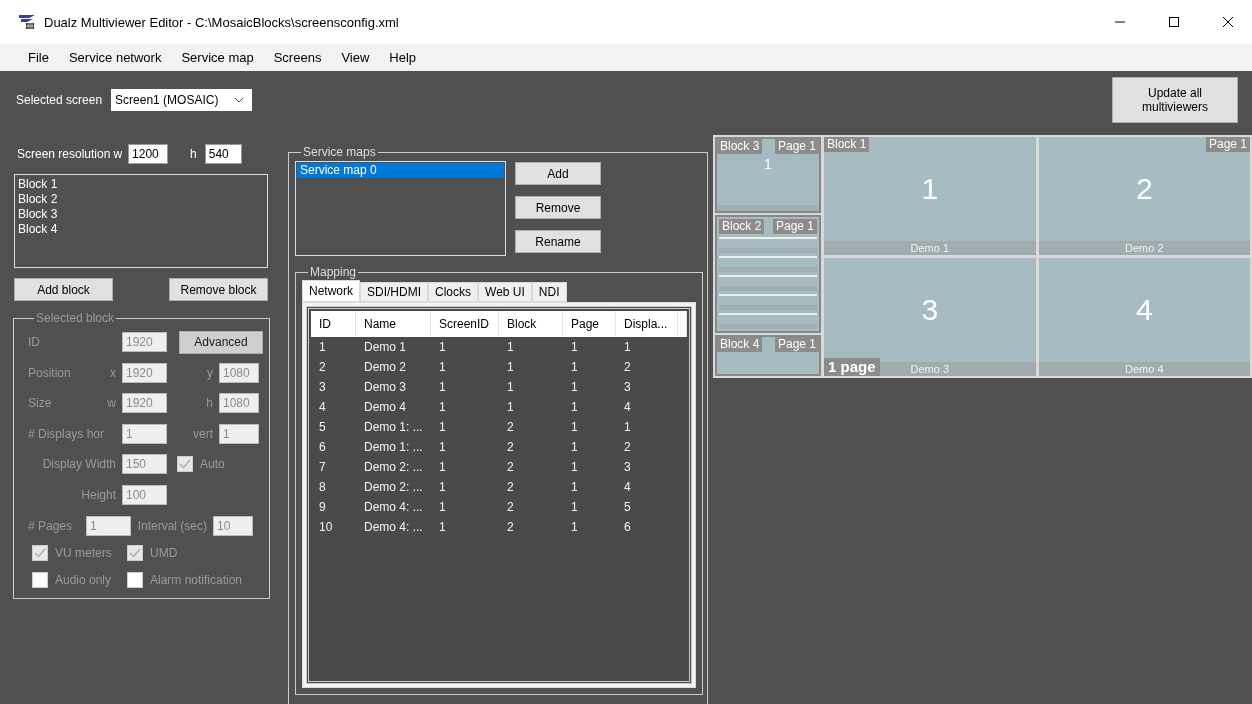  Describe the element at coordinates (742, 226) in the screenshot. I see `block-label: Block 2` at that location.